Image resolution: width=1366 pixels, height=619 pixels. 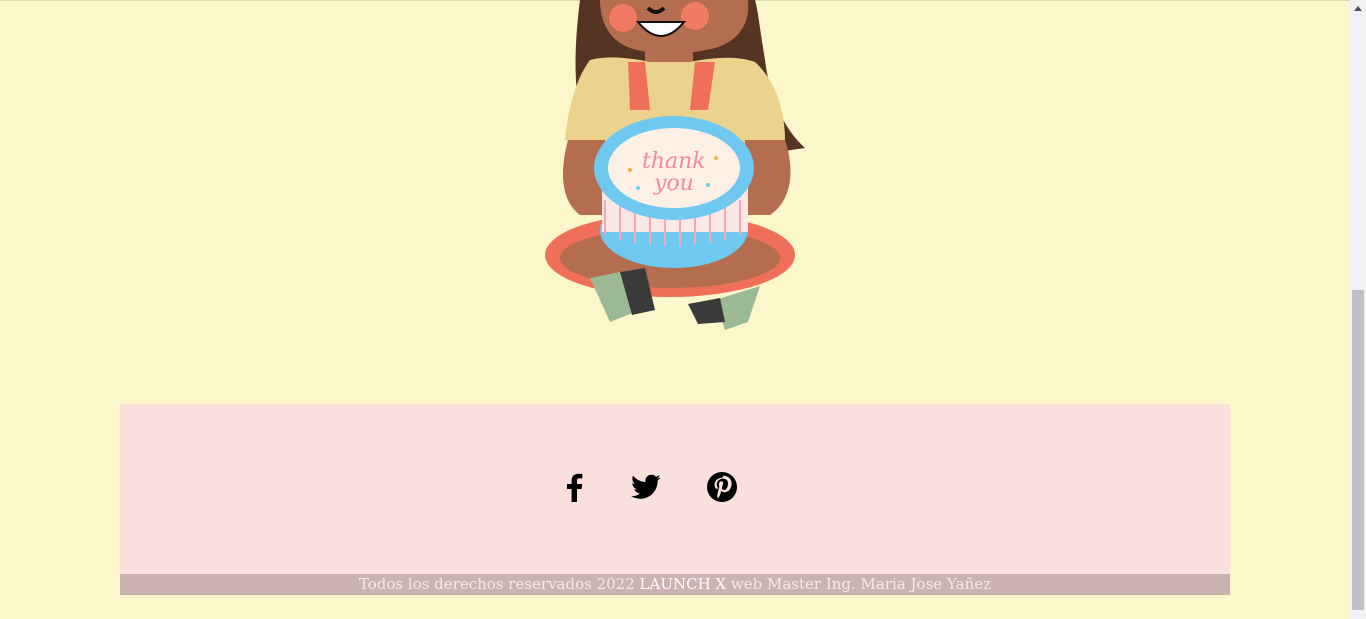 I want to click on twitter-link, so click(x=646, y=487).